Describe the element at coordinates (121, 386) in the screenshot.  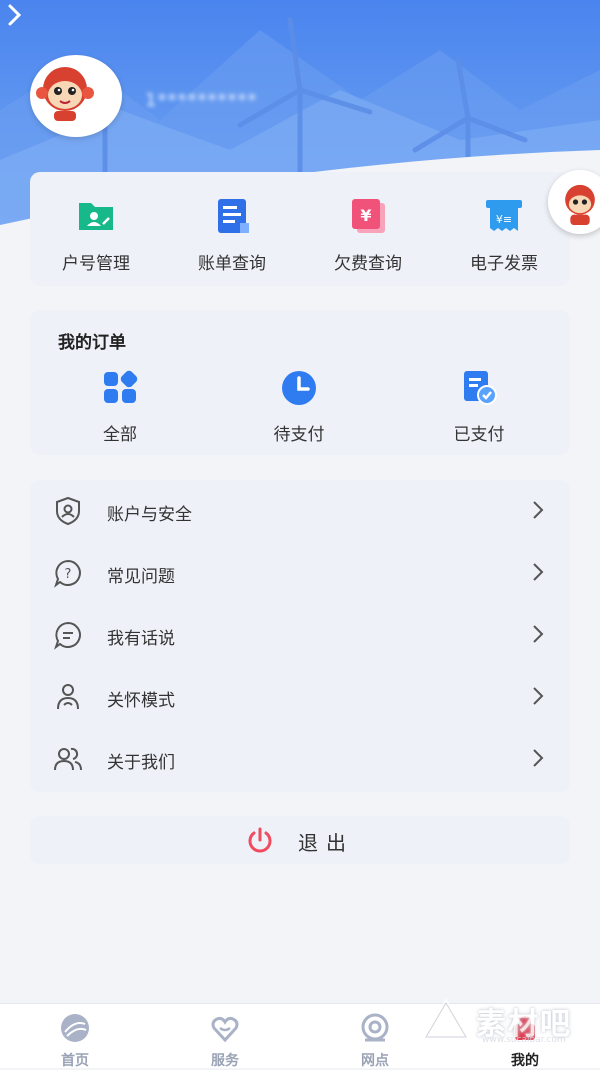
I see `all-grid-icon` at that location.